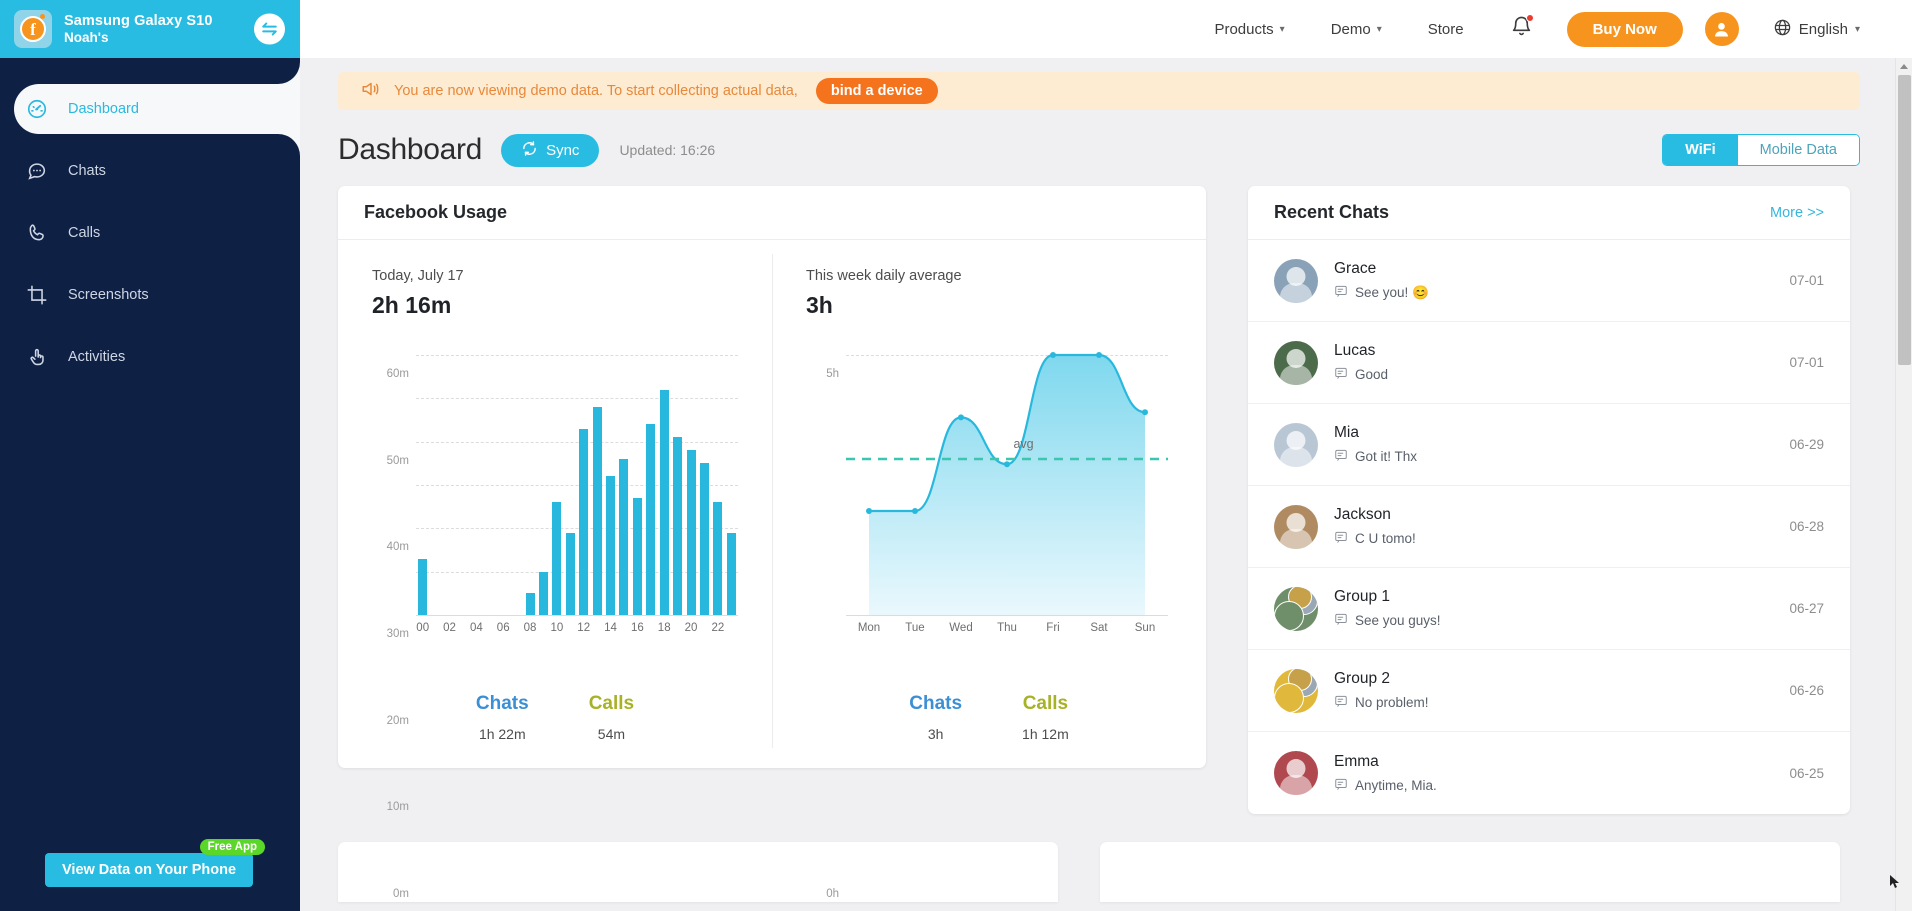  What do you see at coordinates (1561, 362) in the screenshot?
I see `chat-item-meta: Lucas Good` at bounding box center [1561, 362].